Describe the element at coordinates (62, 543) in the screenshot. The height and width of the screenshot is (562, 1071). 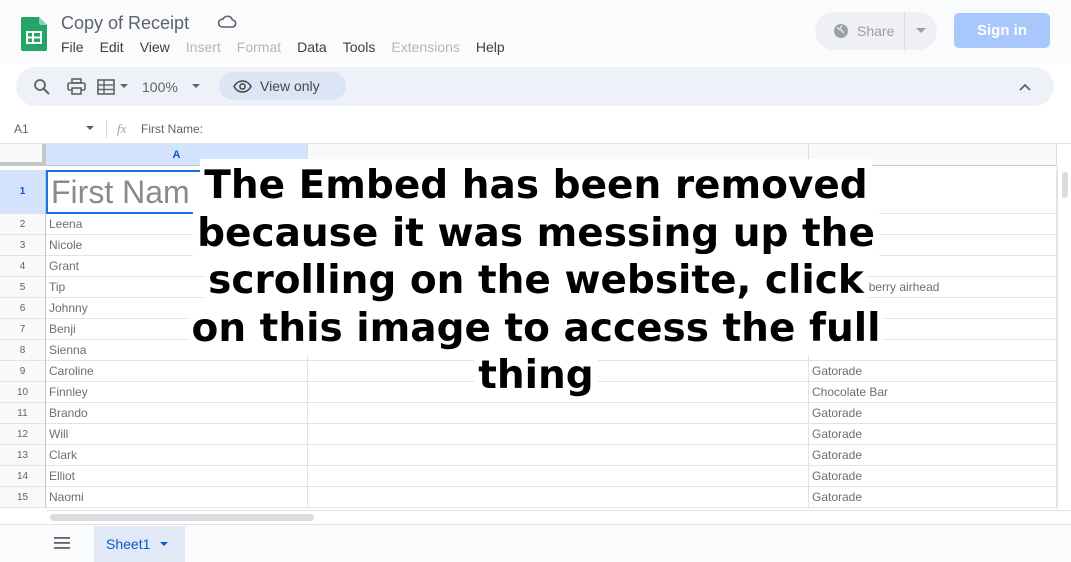
I see `all-sheets-menu-icon` at that location.